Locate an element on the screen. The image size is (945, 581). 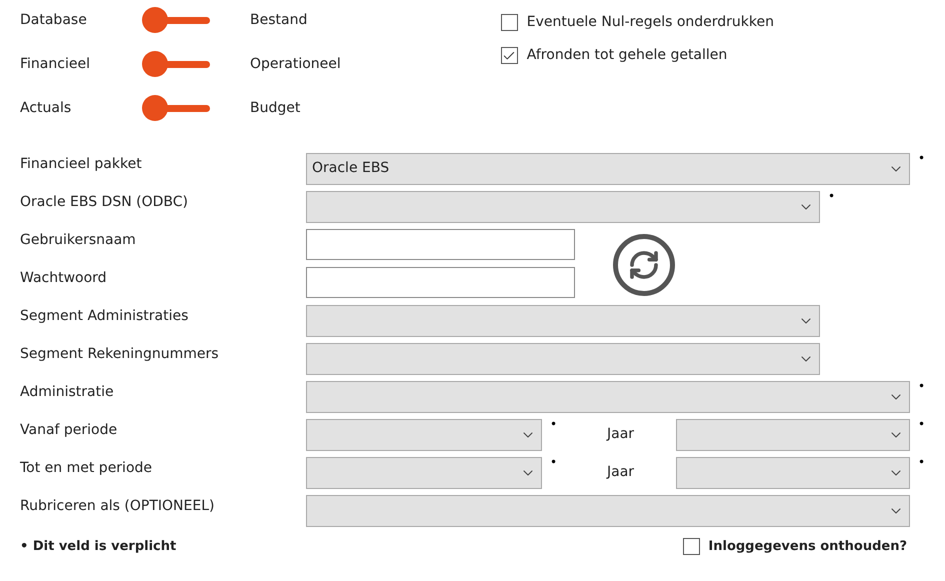
field-label: Gebruikersnaam is located at coordinates (78, 240).